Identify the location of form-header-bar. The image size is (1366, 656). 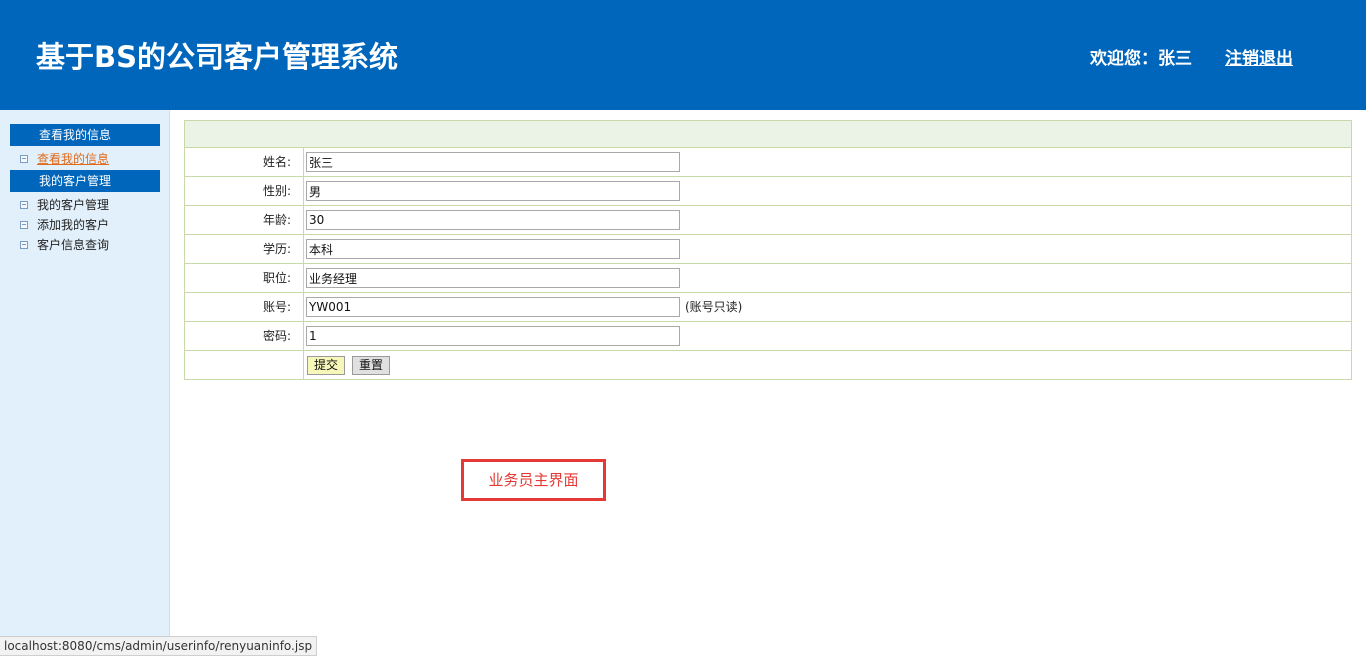
(768, 134).